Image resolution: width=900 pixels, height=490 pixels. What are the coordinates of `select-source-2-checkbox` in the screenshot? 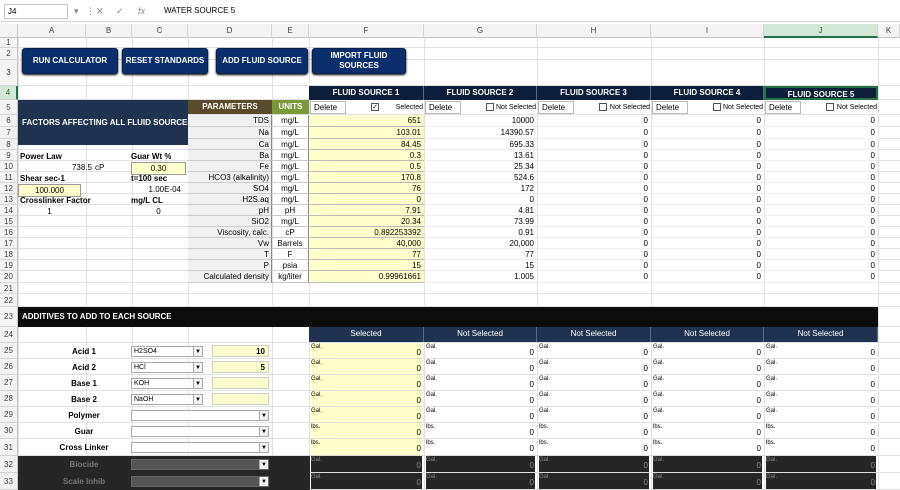 It's located at (490, 107).